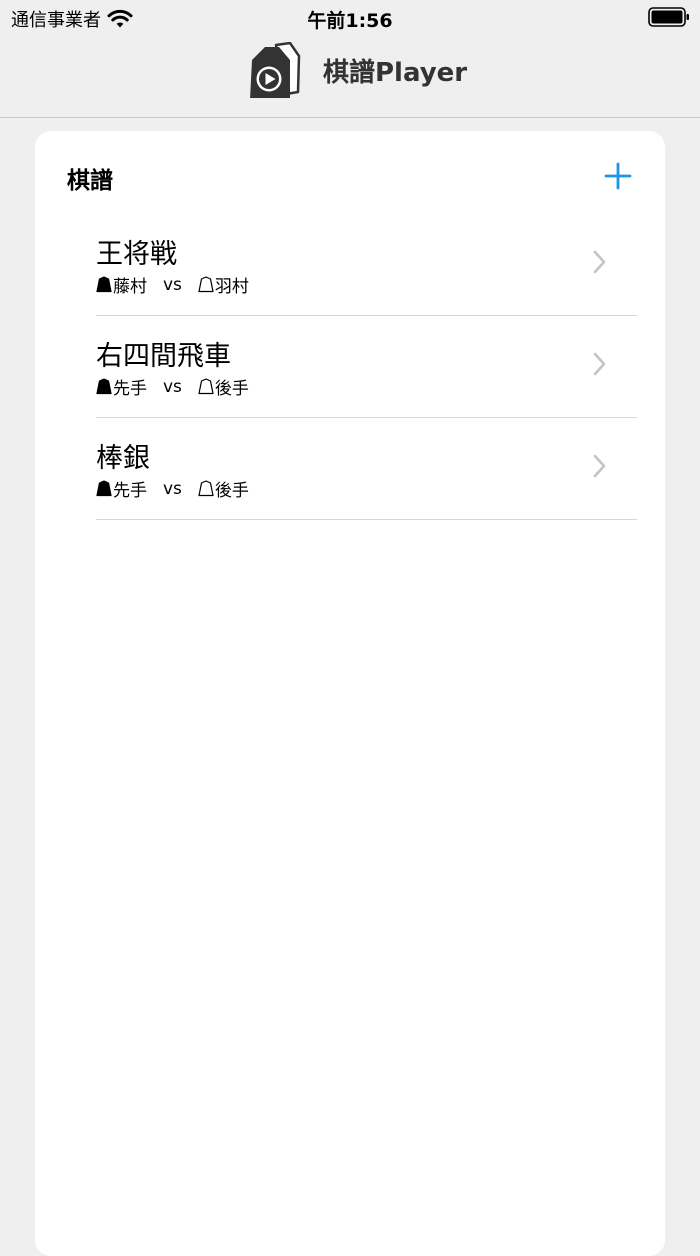 Image resolution: width=700 pixels, height=1256 pixels. I want to click on status-time: 午前1:56, so click(350, 21).